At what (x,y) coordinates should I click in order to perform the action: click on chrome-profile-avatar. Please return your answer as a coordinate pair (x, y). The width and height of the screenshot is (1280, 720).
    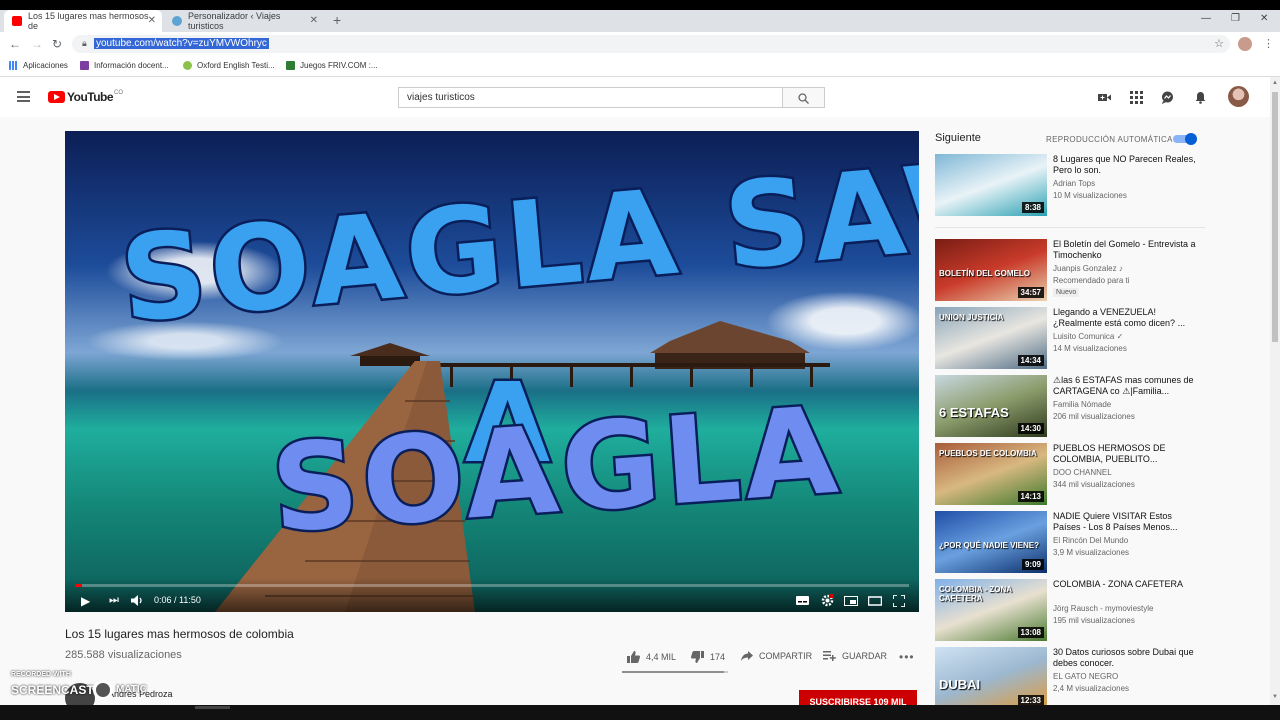
    Looking at the image, I should click on (1245, 44).